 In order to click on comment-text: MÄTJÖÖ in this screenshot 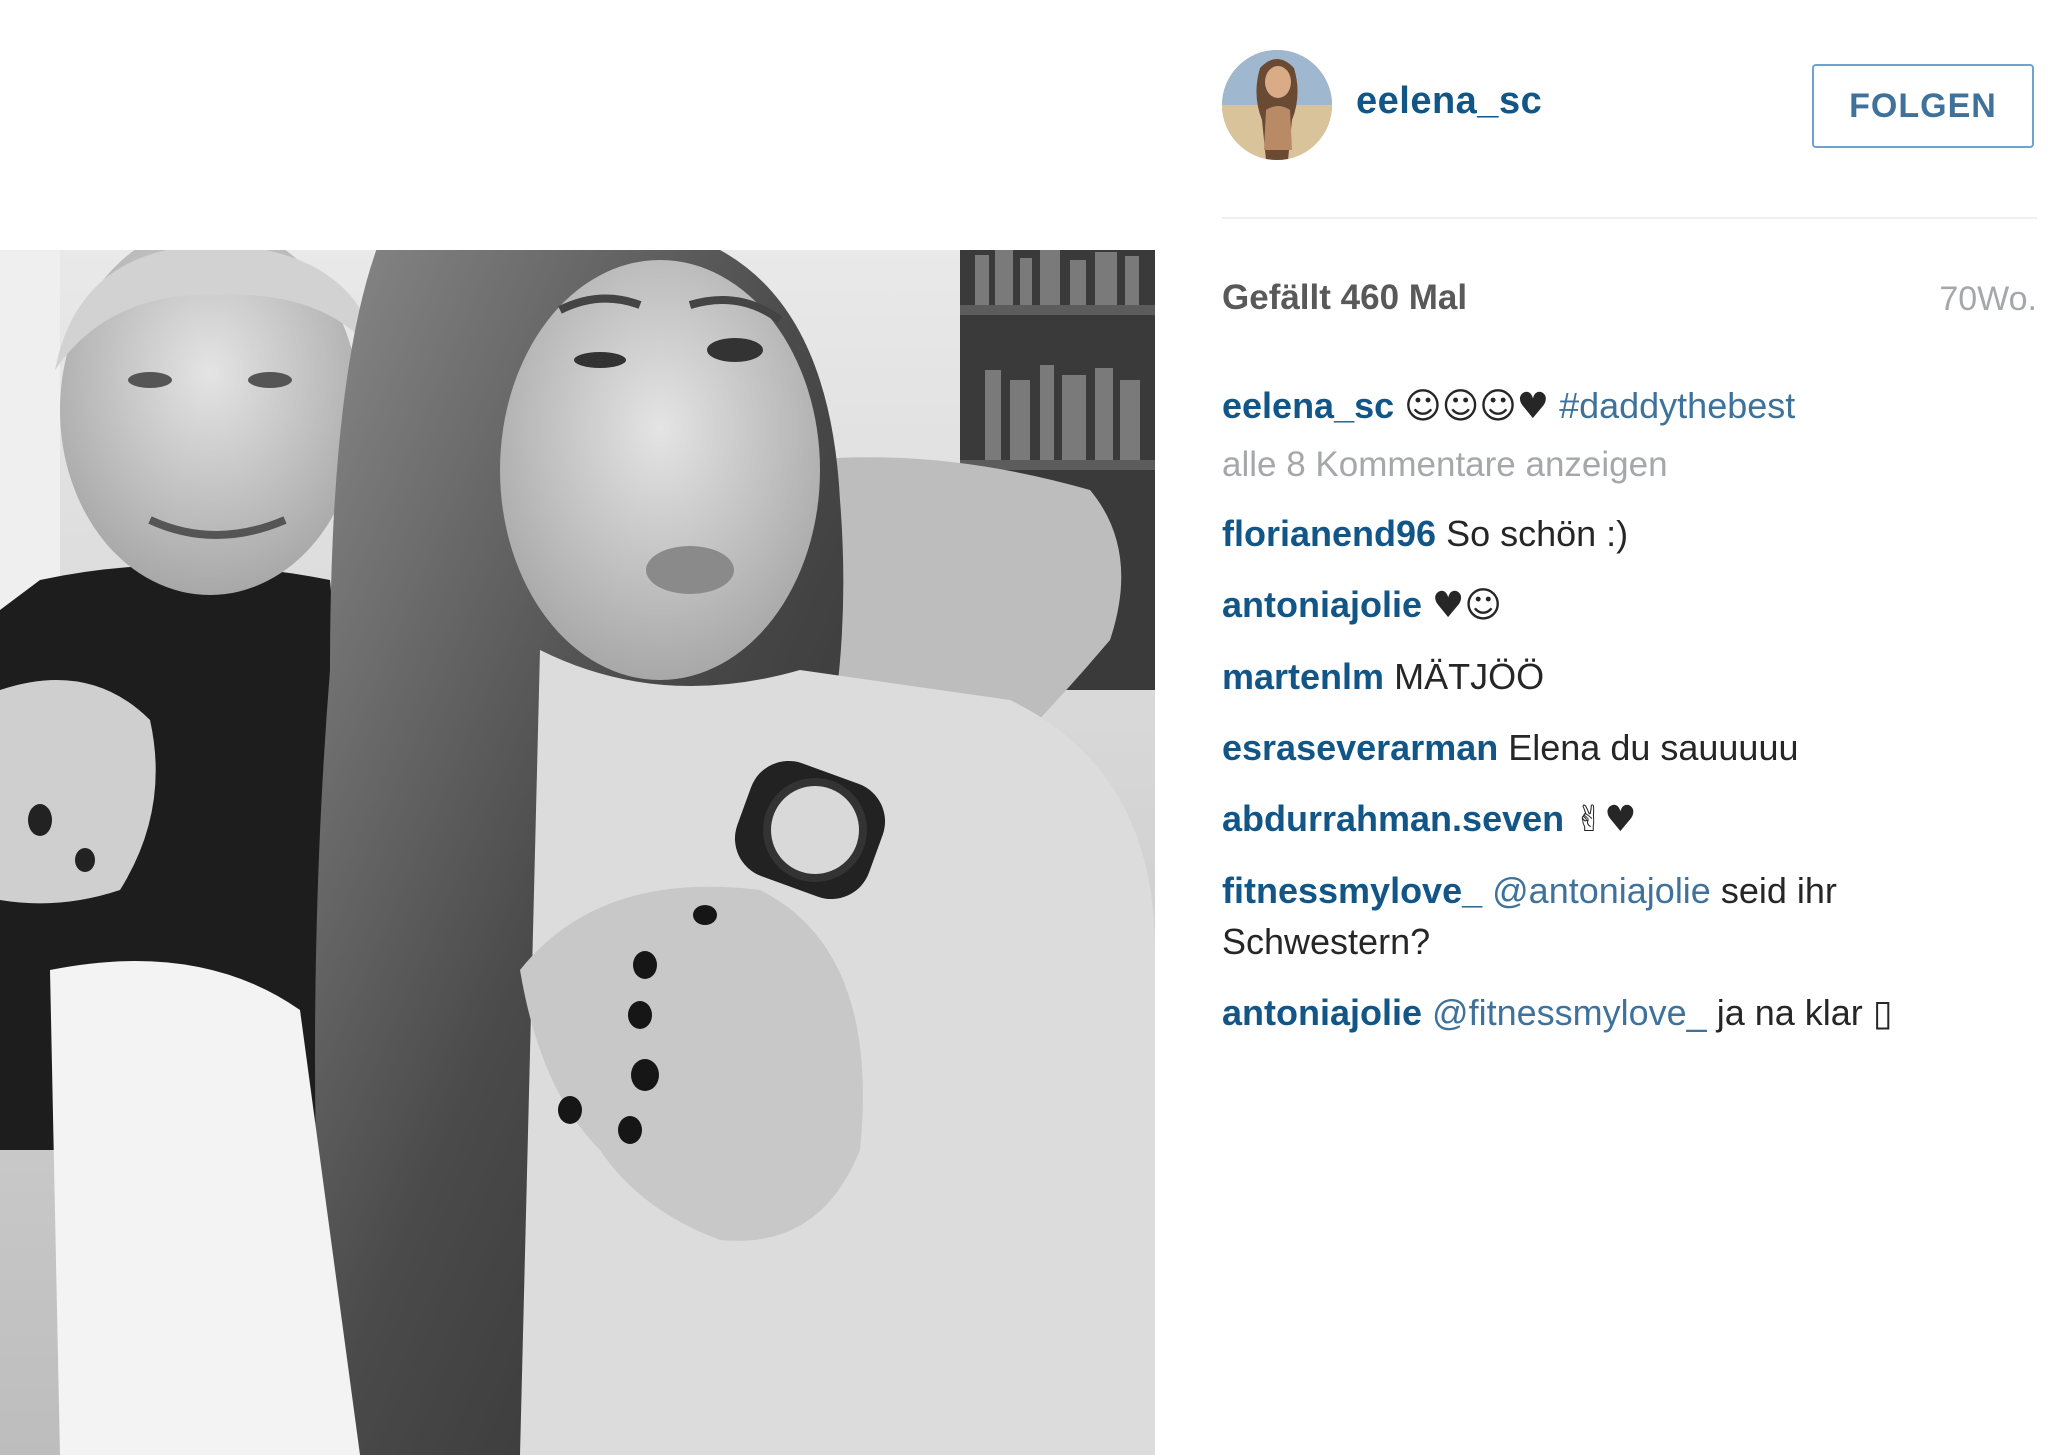, I will do `click(1469, 676)`.